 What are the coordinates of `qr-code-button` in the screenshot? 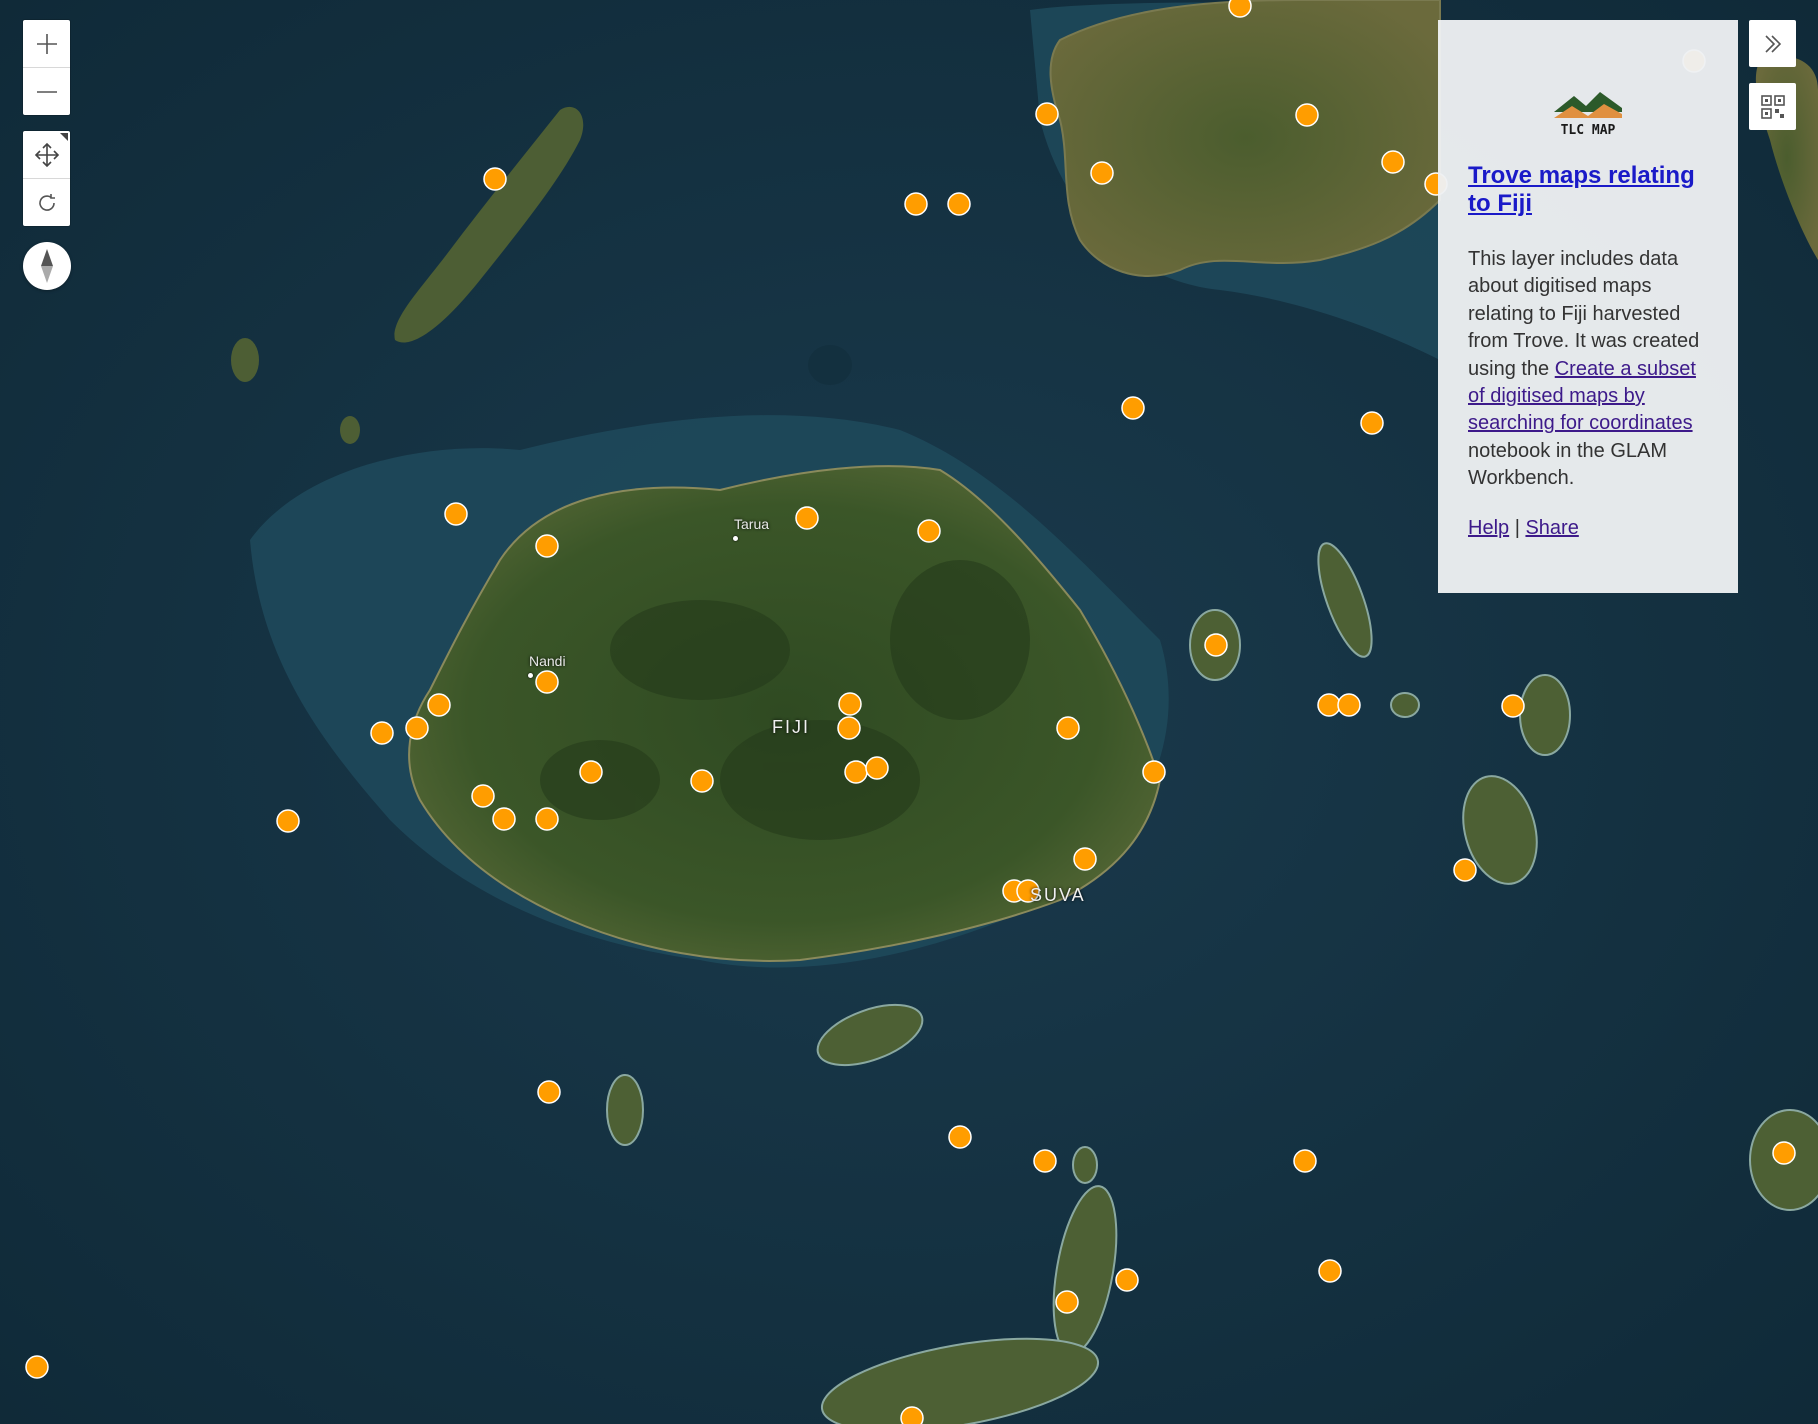 It's located at (1772, 106).